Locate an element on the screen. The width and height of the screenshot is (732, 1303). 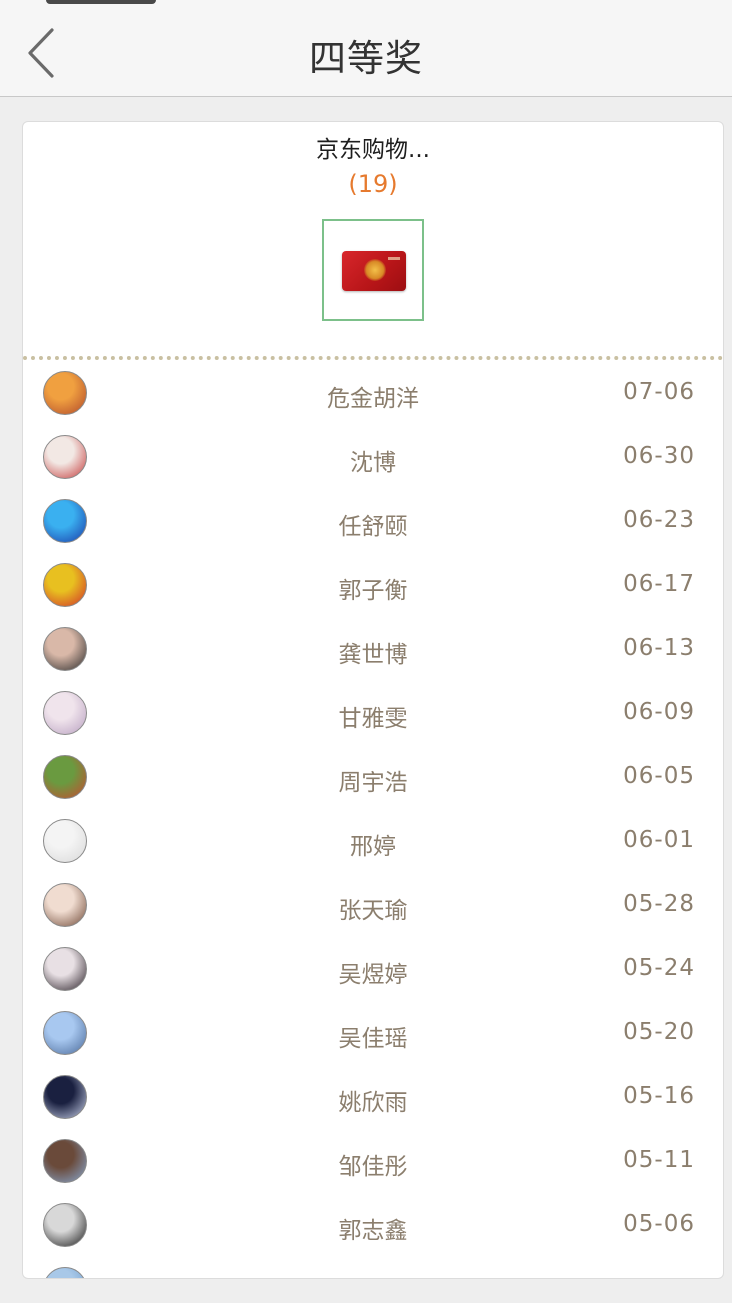
winner-date: 06-01 is located at coordinates (659, 840).